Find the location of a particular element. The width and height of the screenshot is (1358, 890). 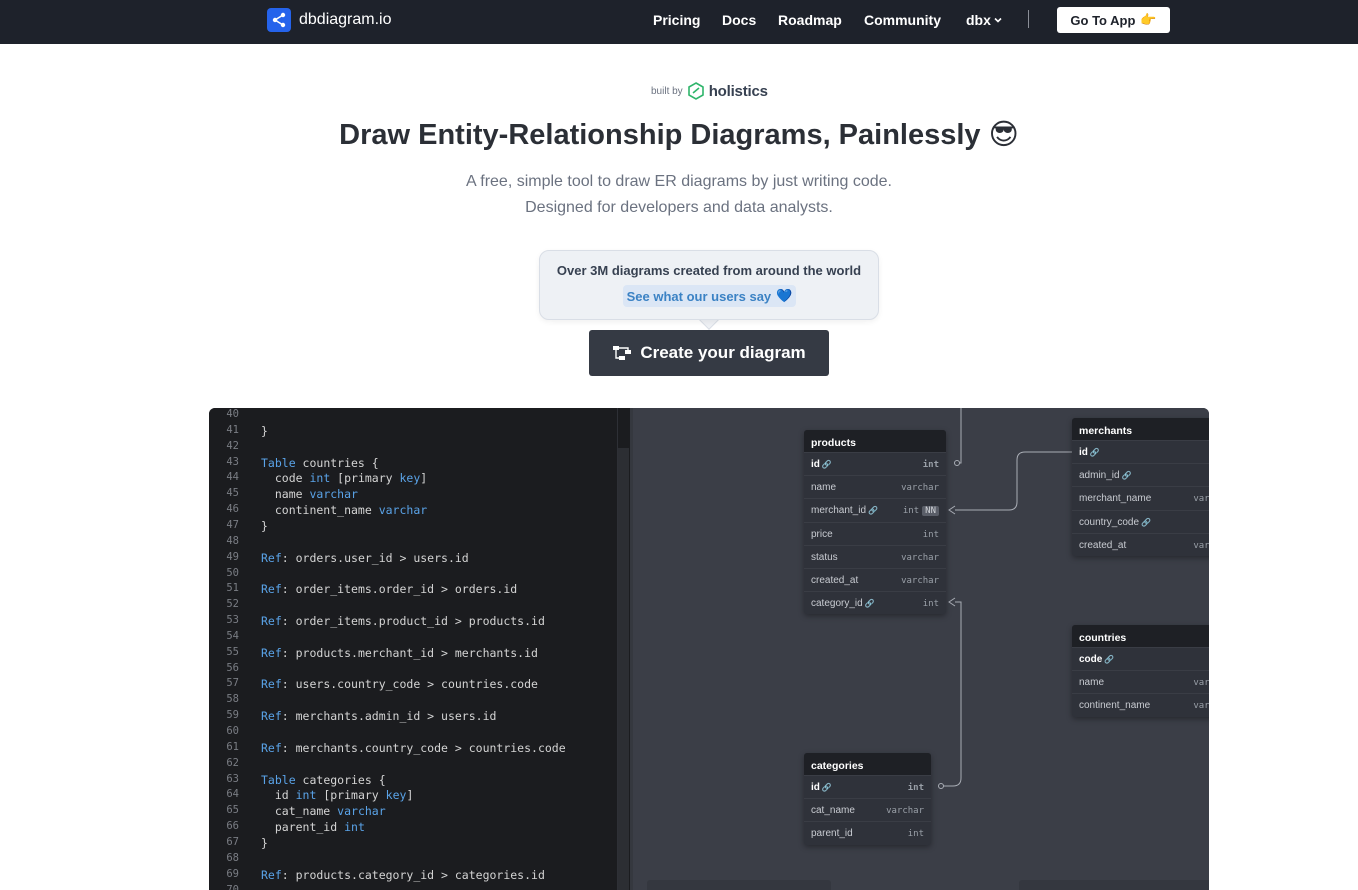

field-name: code is located at coordinates (1091, 659).